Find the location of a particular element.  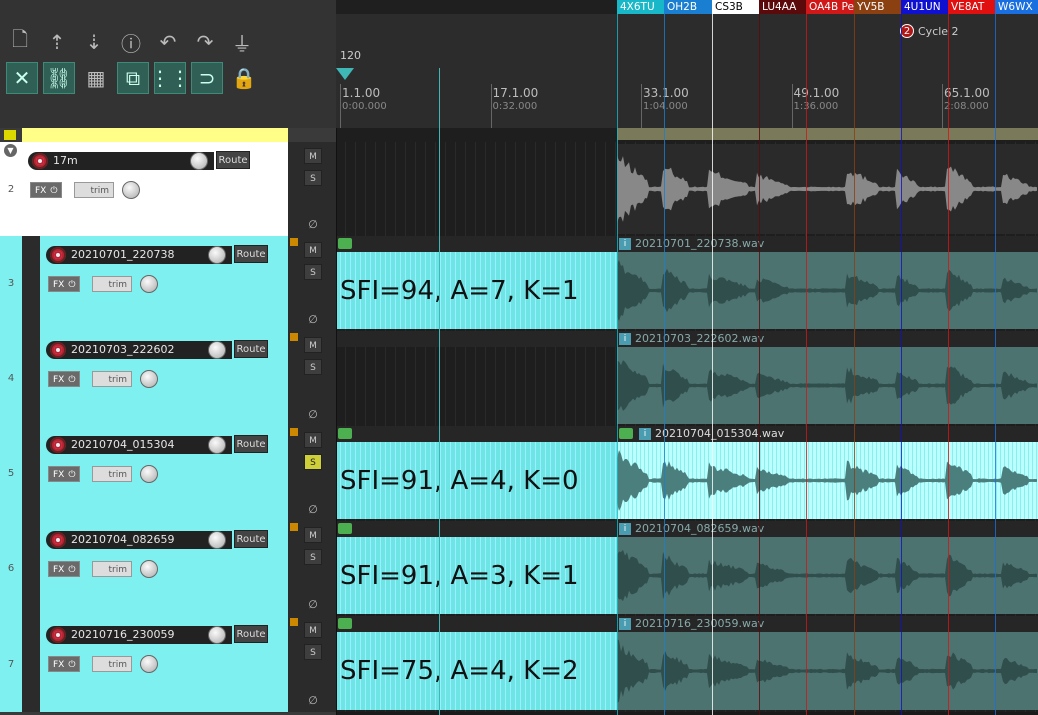

region-label: 4X6TU is located at coordinates (640, 7).